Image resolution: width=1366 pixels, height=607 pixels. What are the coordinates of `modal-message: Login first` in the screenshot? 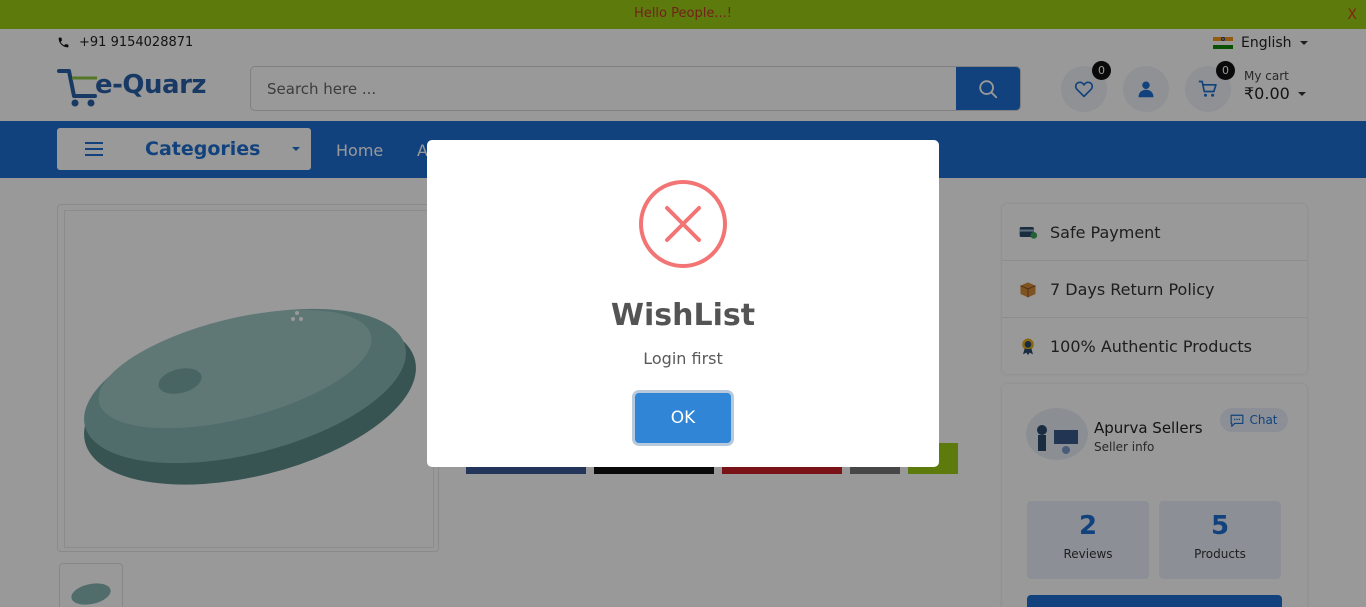 It's located at (683, 358).